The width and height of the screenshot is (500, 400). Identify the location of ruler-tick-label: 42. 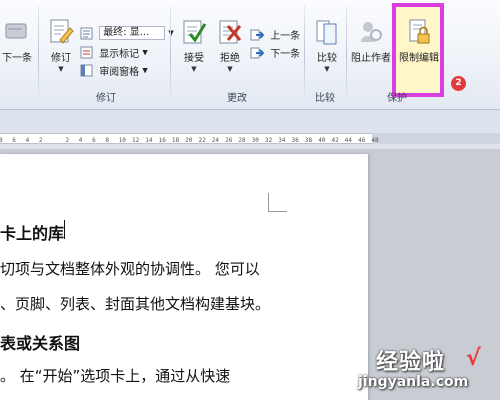
(335, 140).